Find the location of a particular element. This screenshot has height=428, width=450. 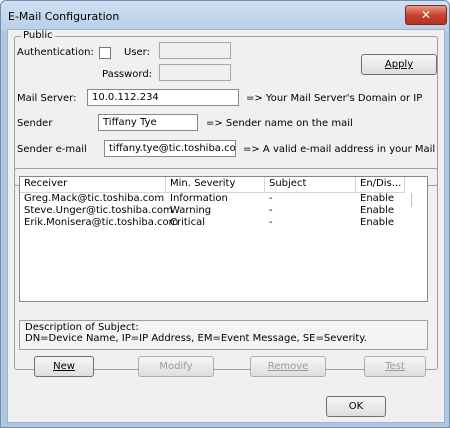

close-icon: ✕ is located at coordinates (426, 15).